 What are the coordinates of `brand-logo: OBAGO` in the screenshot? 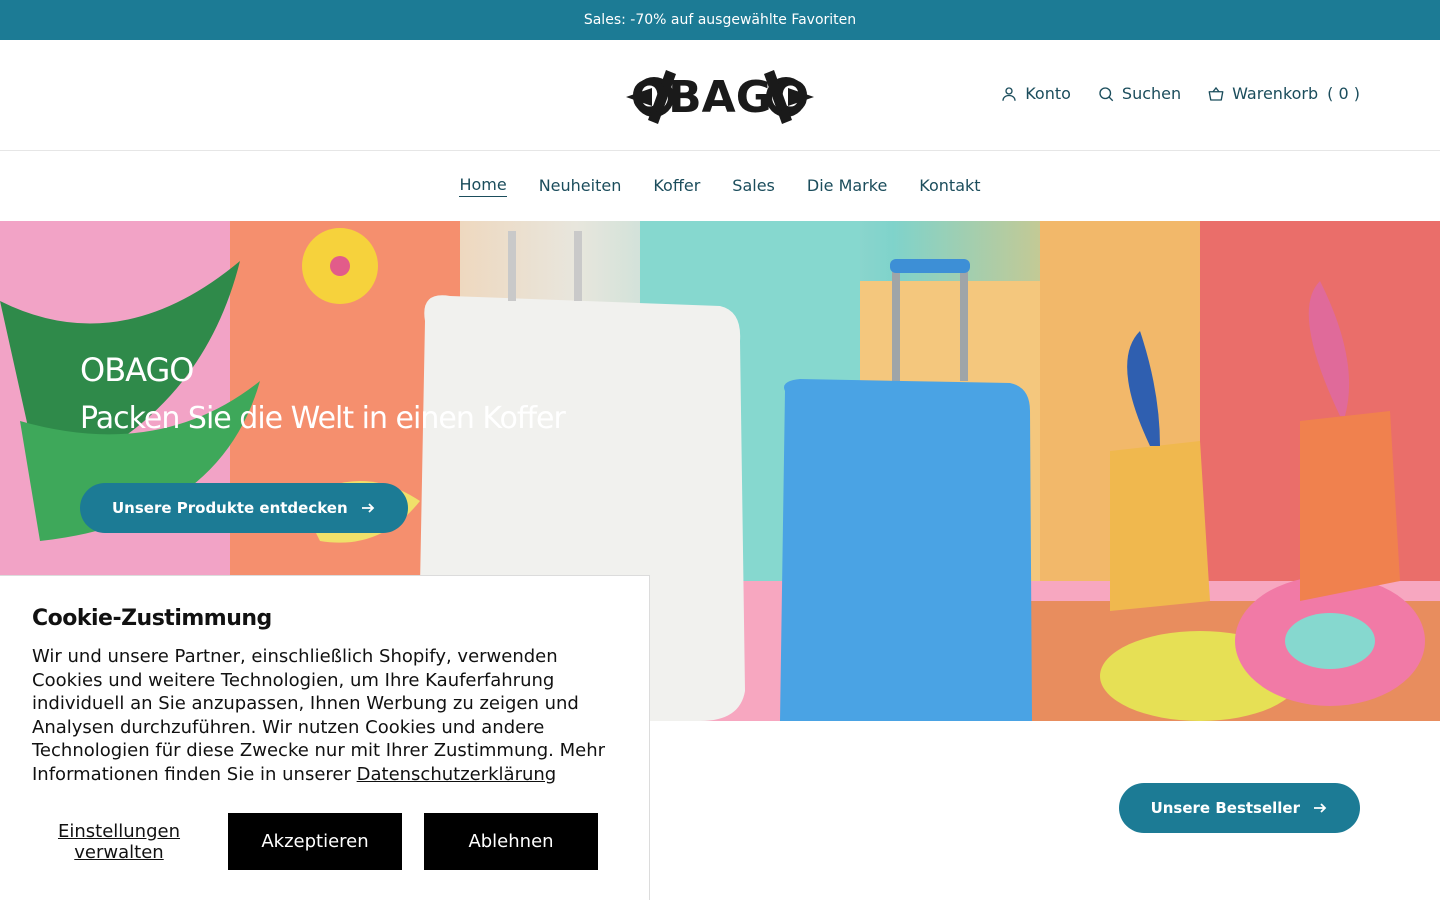 It's located at (720, 97).